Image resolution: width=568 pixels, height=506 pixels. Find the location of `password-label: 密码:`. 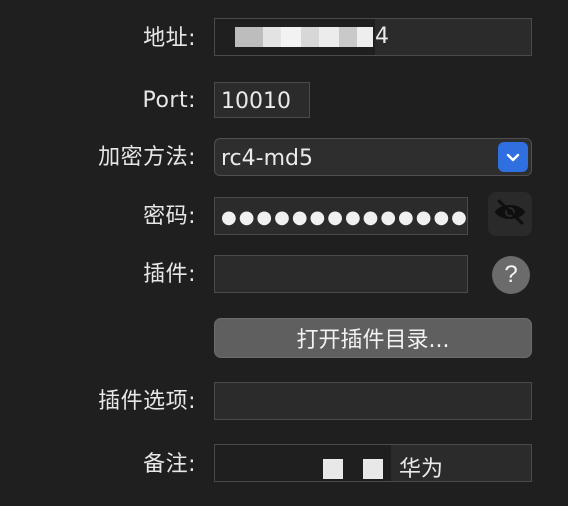

password-label: 密码: is located at coordinates (169, 216).